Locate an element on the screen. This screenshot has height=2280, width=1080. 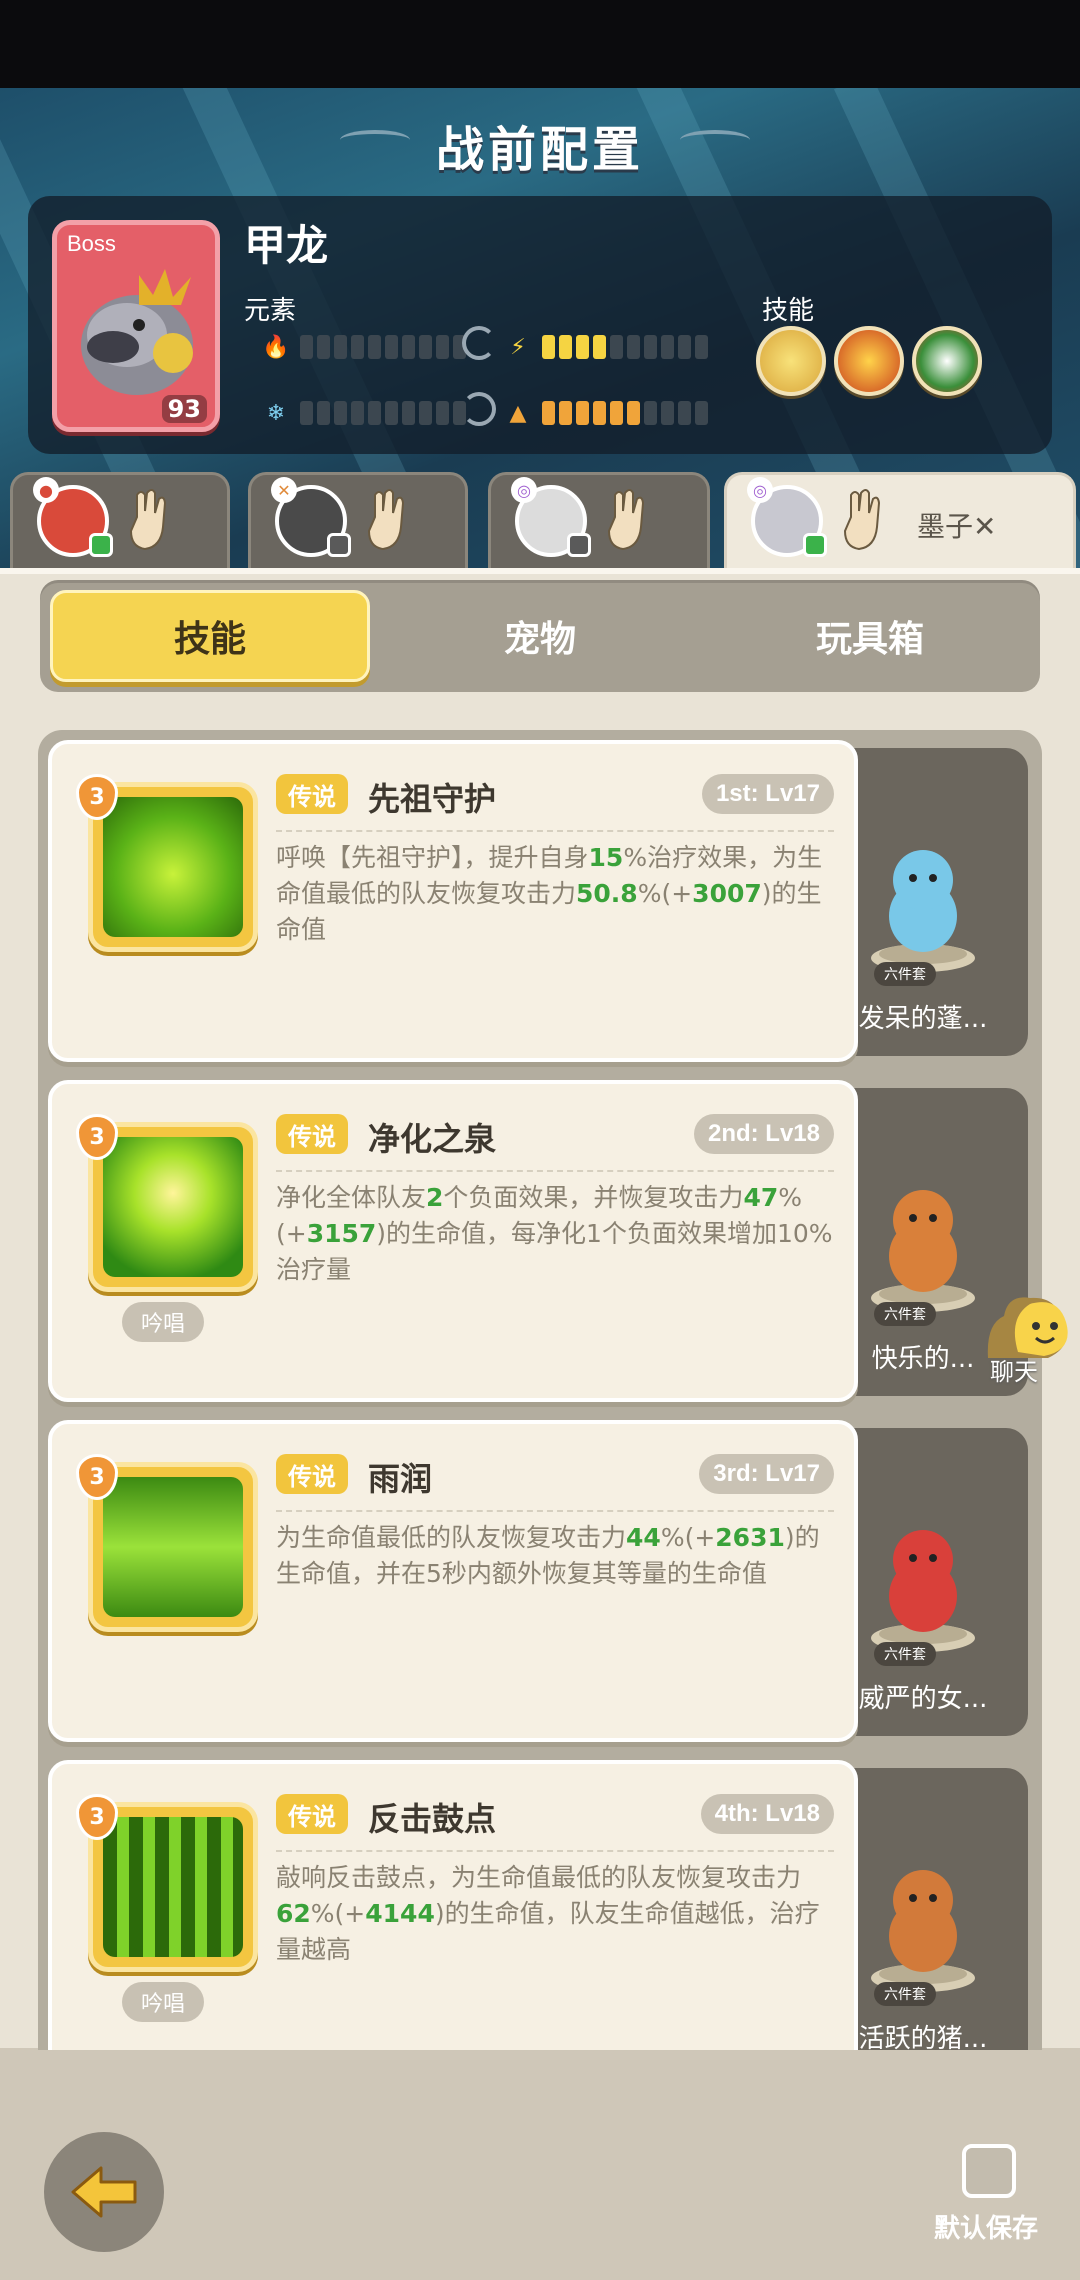
ankylosaur-portrait is located at coordinates (137, 332).